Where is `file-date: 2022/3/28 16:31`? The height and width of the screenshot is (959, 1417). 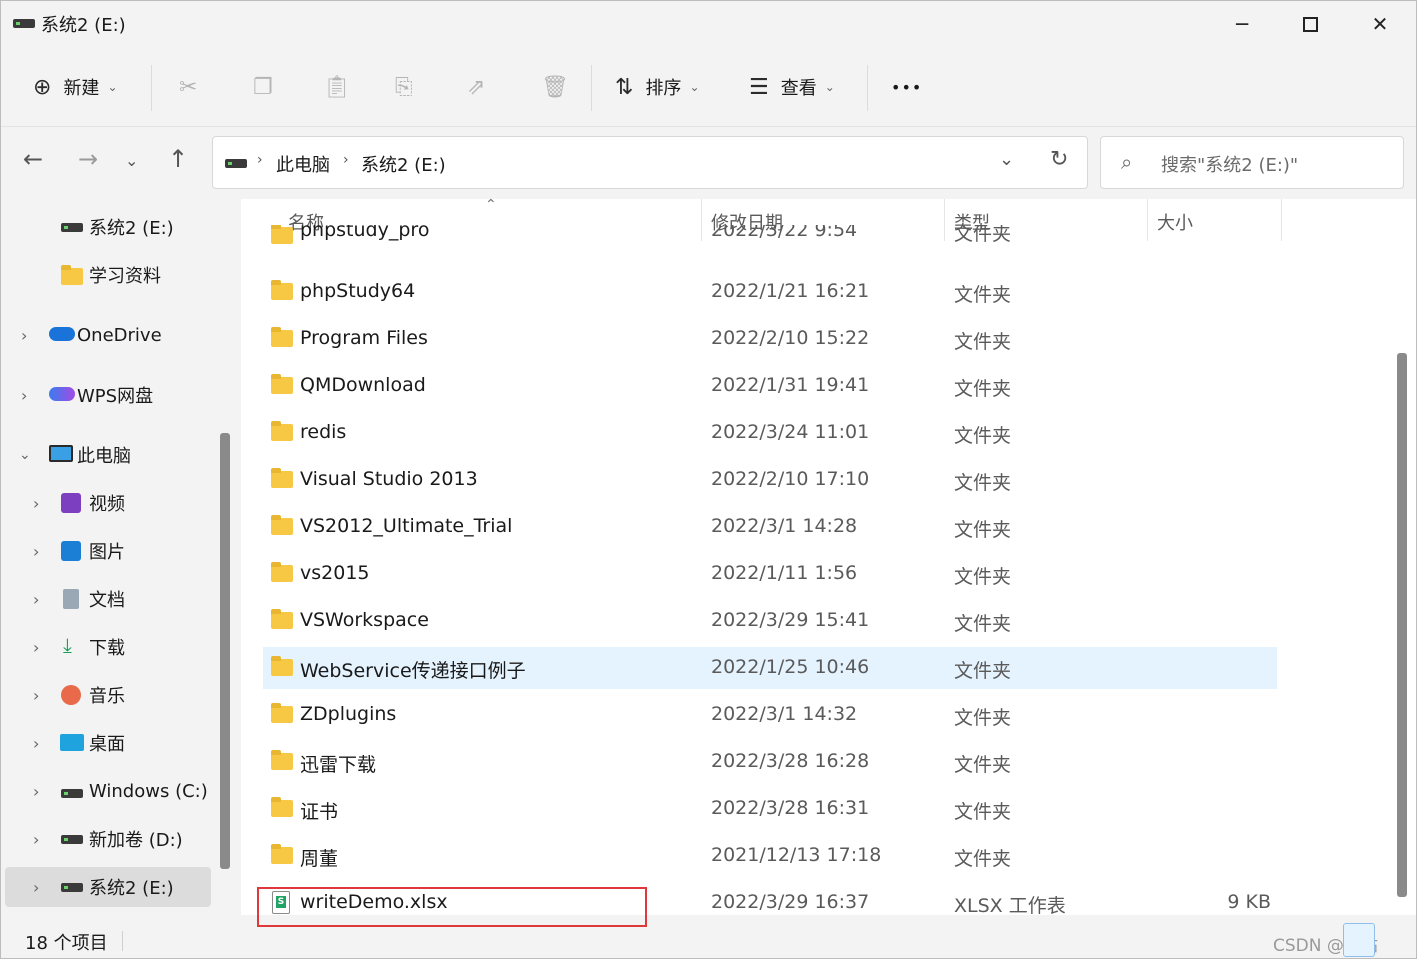 file-date: 2022/3/28 16:31 is located at coordinates (790, 808).